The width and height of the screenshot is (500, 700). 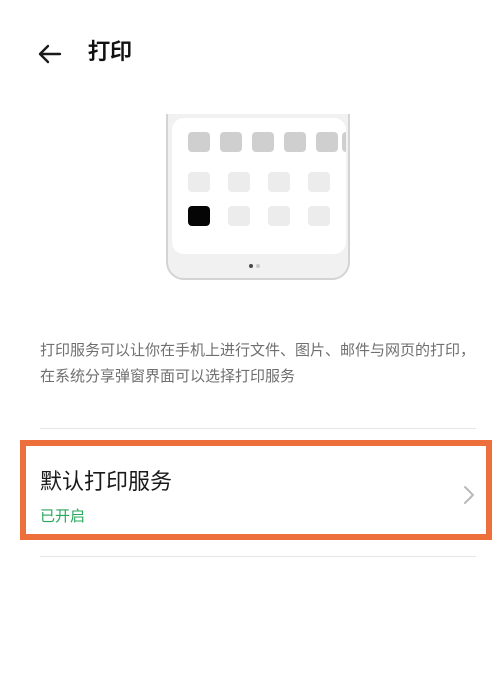 I want to click on selected-app-icon, so click(x=199, y=216).